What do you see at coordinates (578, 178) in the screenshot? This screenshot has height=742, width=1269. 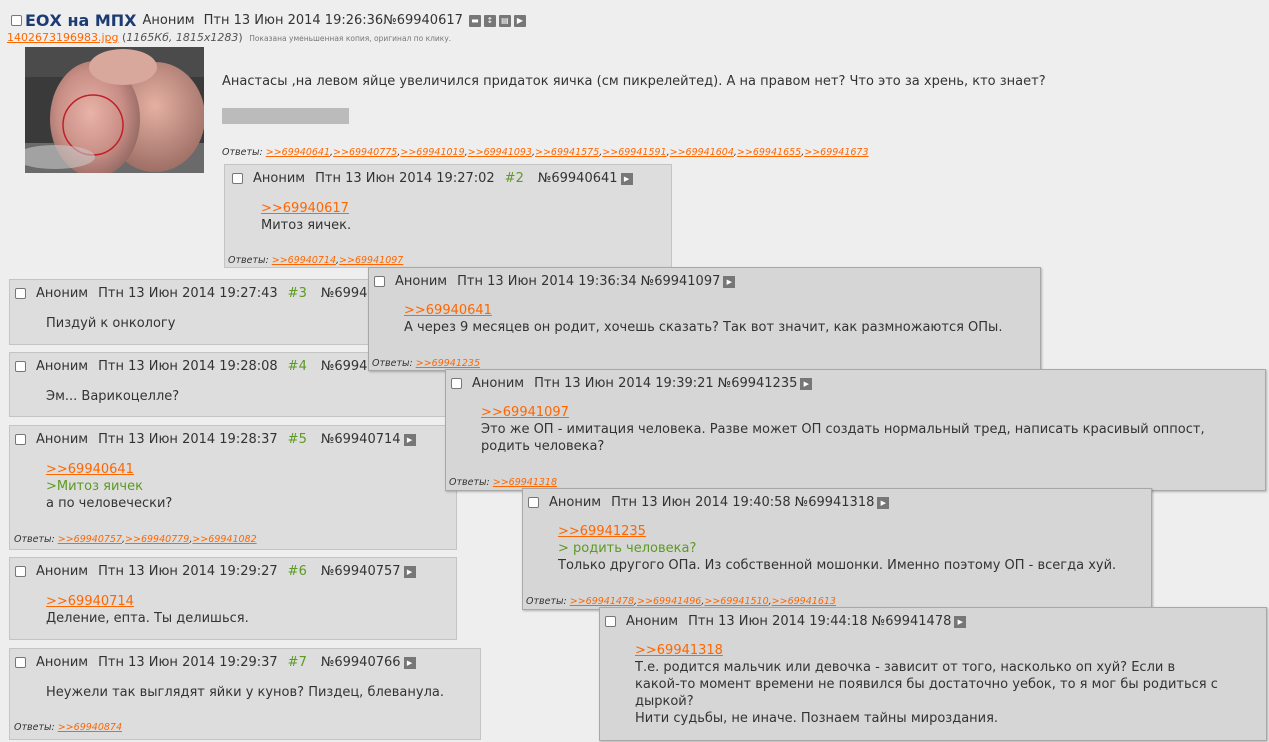 I see `post-number: №69940641` at bounding box center [578, 178].